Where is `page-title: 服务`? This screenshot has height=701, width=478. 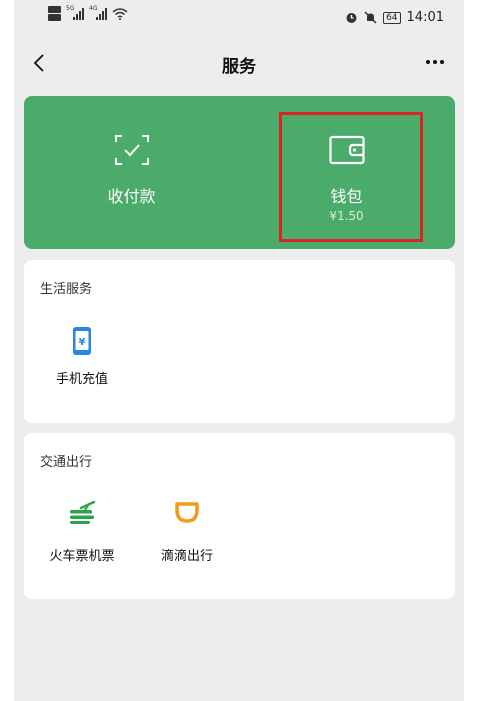 page-title: 服务 is located at coordinates (239, 67).